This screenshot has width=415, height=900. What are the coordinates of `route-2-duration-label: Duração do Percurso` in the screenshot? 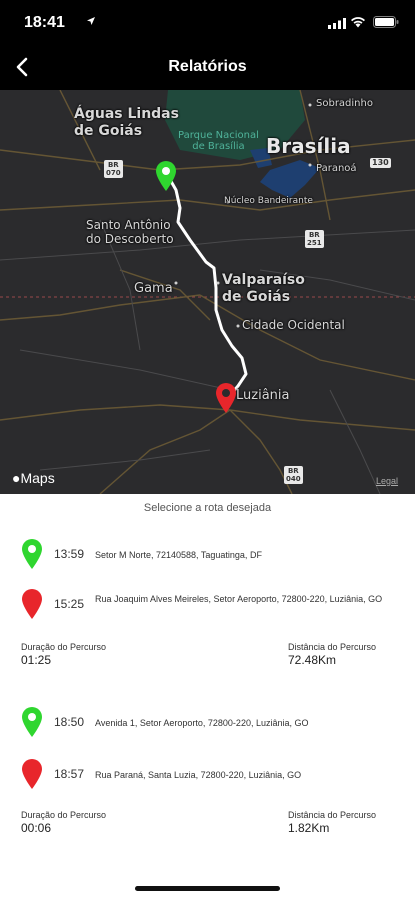 It's located at (64, 815).